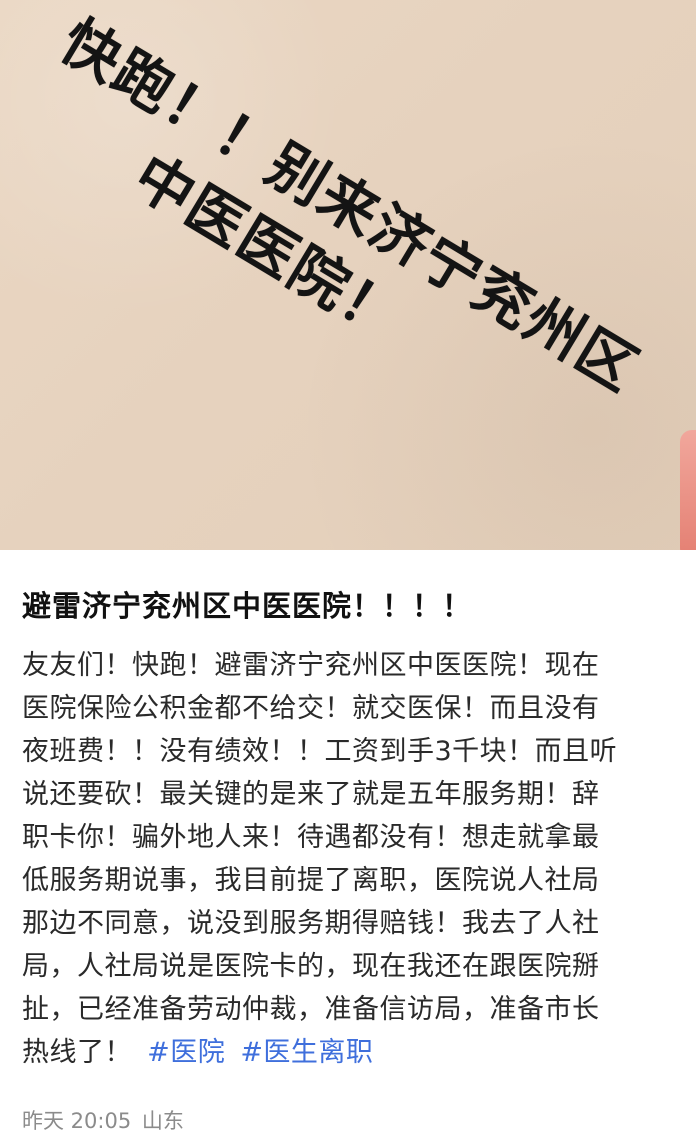  Describe the element at coordinates (311, 966) in the screenshot. I see `post-body-line-8: 局，人社局说是医院卡的，现在我还在跟医院掰` at that location.